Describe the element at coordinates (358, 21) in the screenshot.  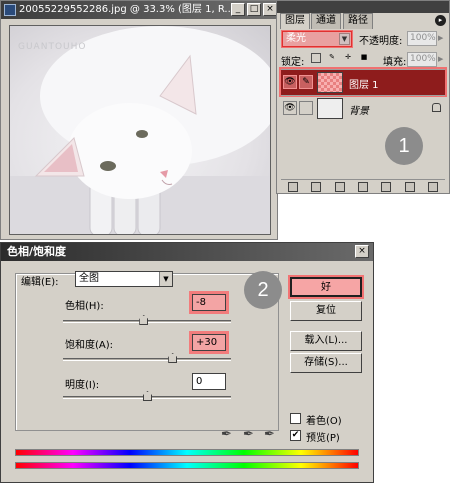
I see `tab-paths: 路径` at that location.